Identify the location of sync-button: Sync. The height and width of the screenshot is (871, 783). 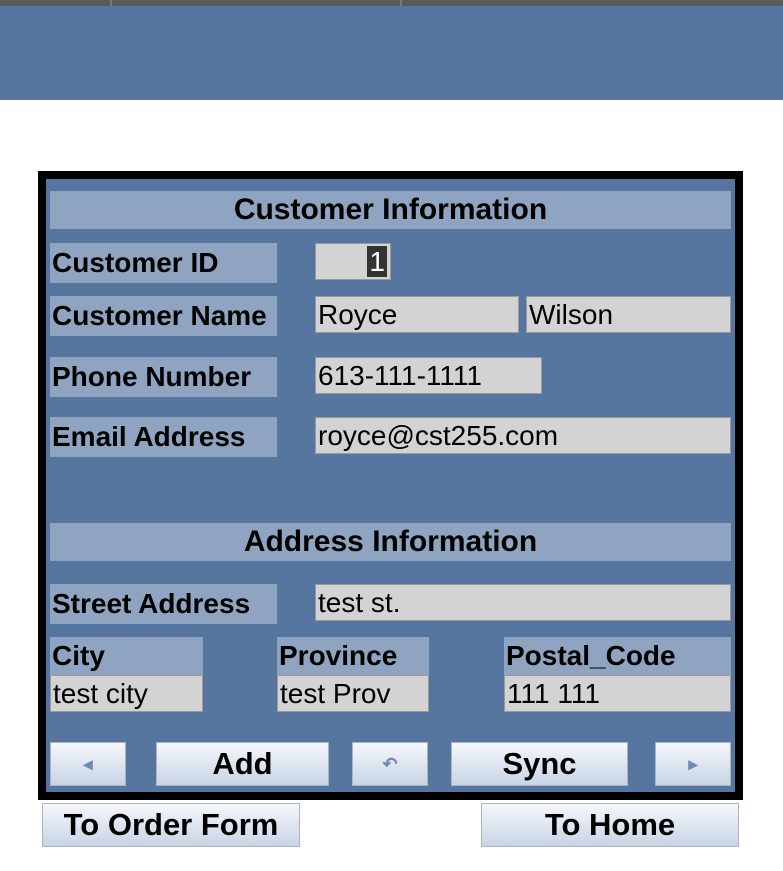
(539, 764).